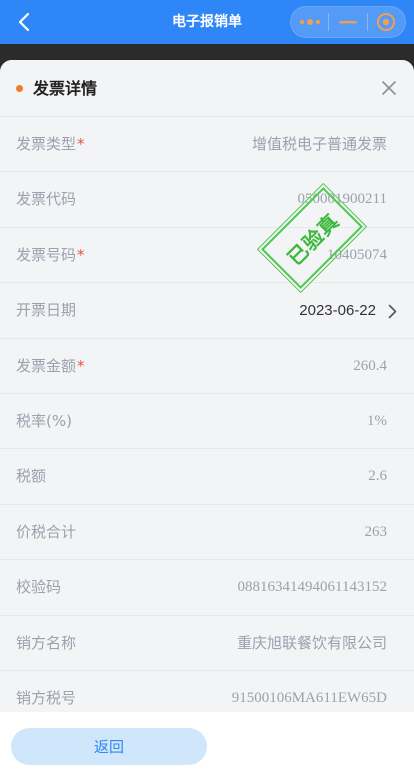 This screenshot has width=414, height=780. Describe the element at coordinates (50, 144) in the screenshot. I see `field-label: 发票类型*` at that location.